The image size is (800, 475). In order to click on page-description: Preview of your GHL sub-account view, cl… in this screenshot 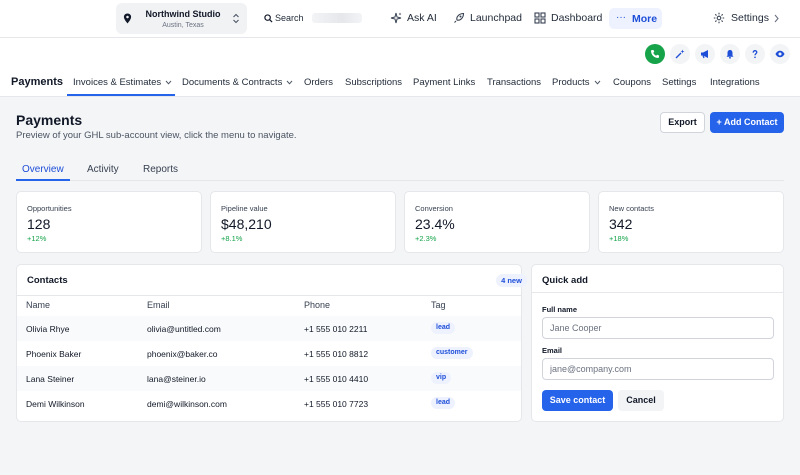, I will do `click(156, 135)`.